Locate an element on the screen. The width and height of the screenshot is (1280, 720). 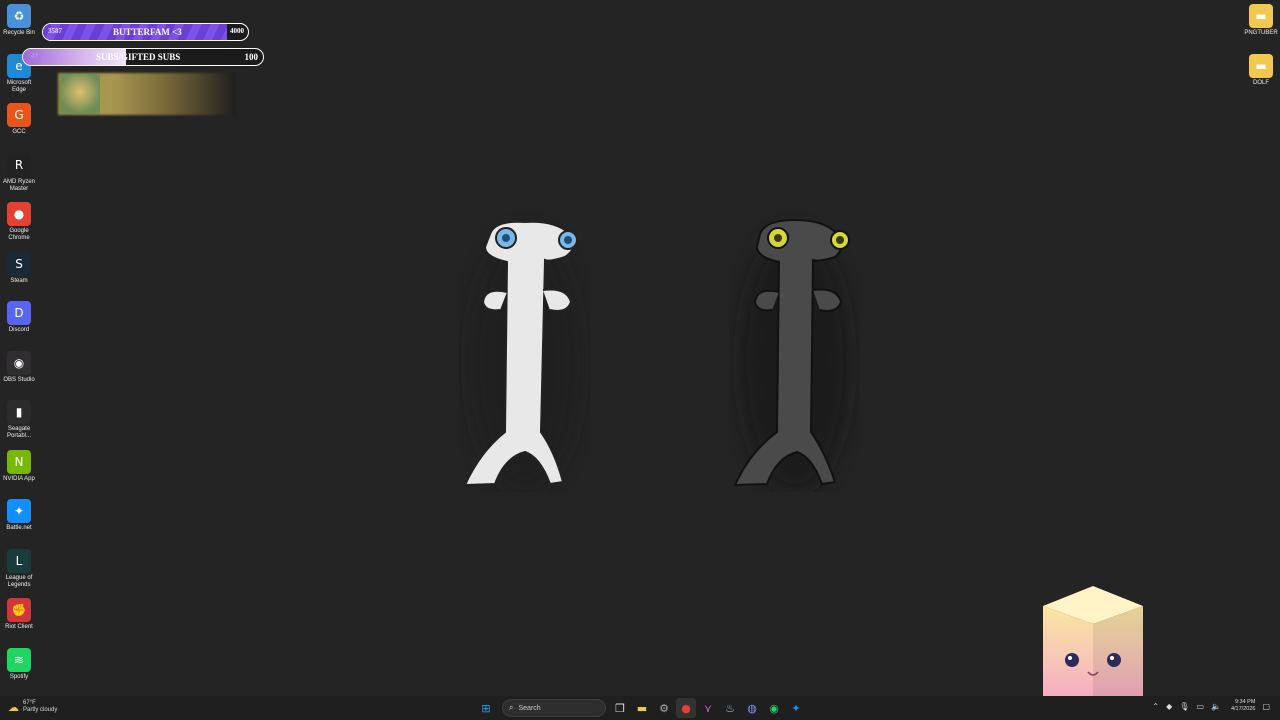
discord-taskbar-icon: ◍ is located at coordinates (752, 708).